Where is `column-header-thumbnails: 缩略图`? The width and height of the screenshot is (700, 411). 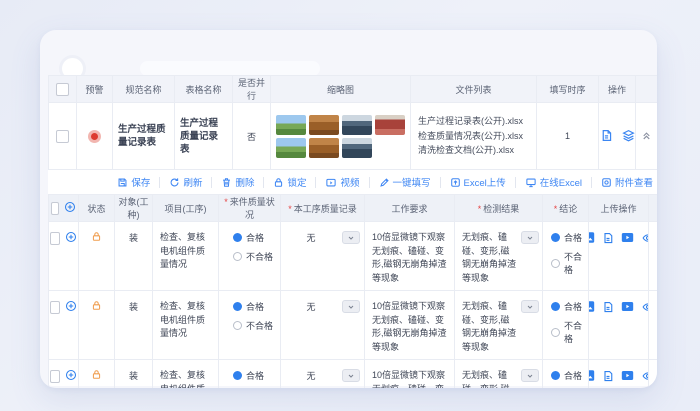 column-header-thumbnails: 缩略图 is located at coordinates (340, 89).